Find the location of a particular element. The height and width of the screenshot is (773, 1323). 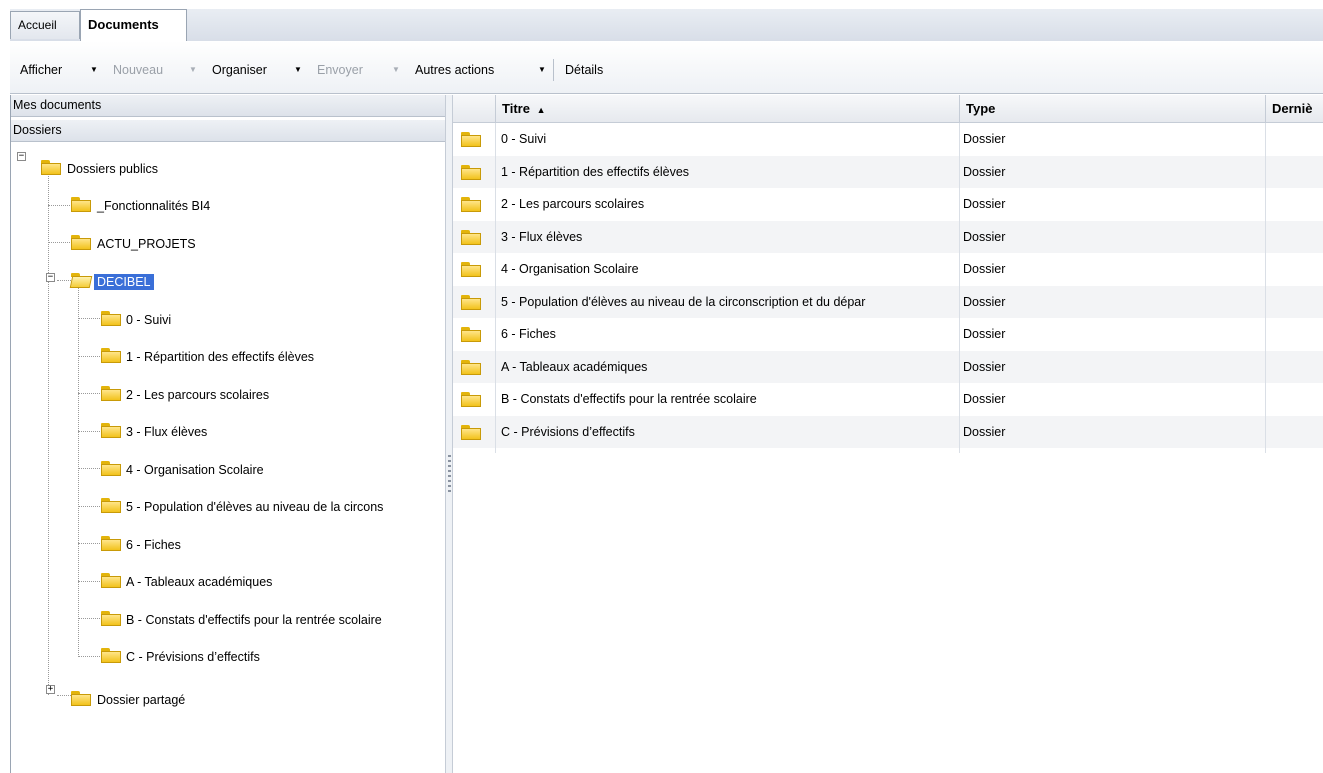

envoyer-menu: Envoyer is located at coordinates (340, 70).